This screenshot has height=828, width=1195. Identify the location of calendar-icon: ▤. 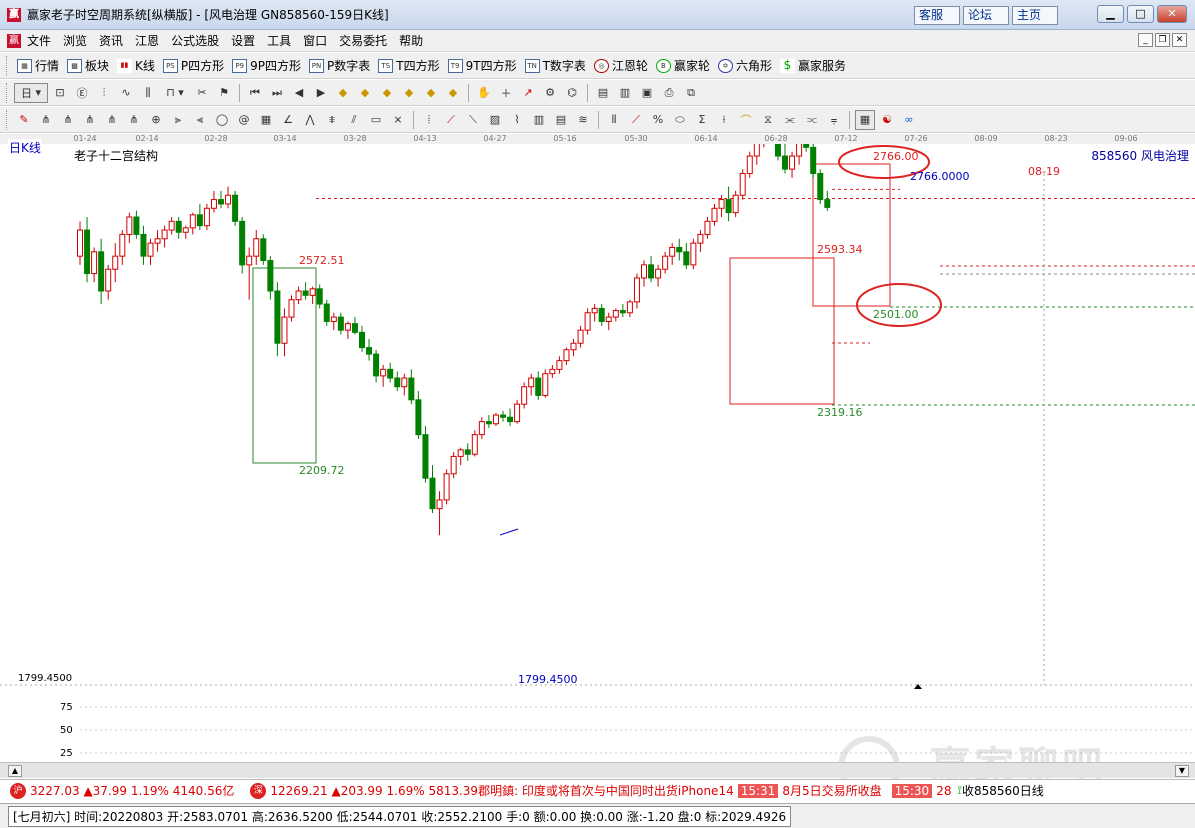
(603, 93).